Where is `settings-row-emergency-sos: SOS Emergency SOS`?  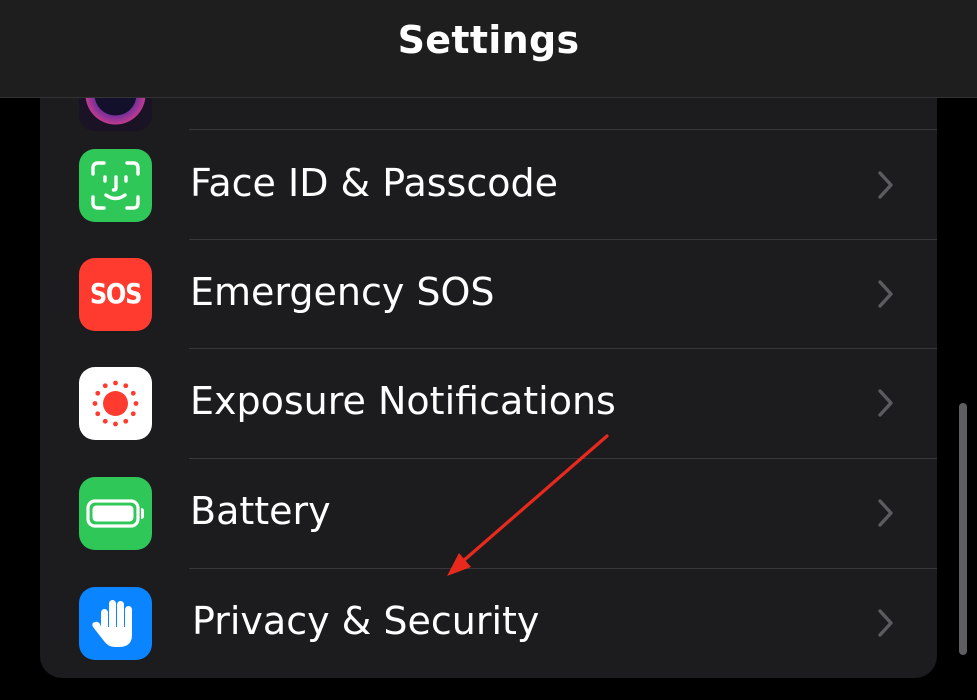 settings-row-emergency-sos: SOS Emergency SOS is located at coordinates (488, 294).